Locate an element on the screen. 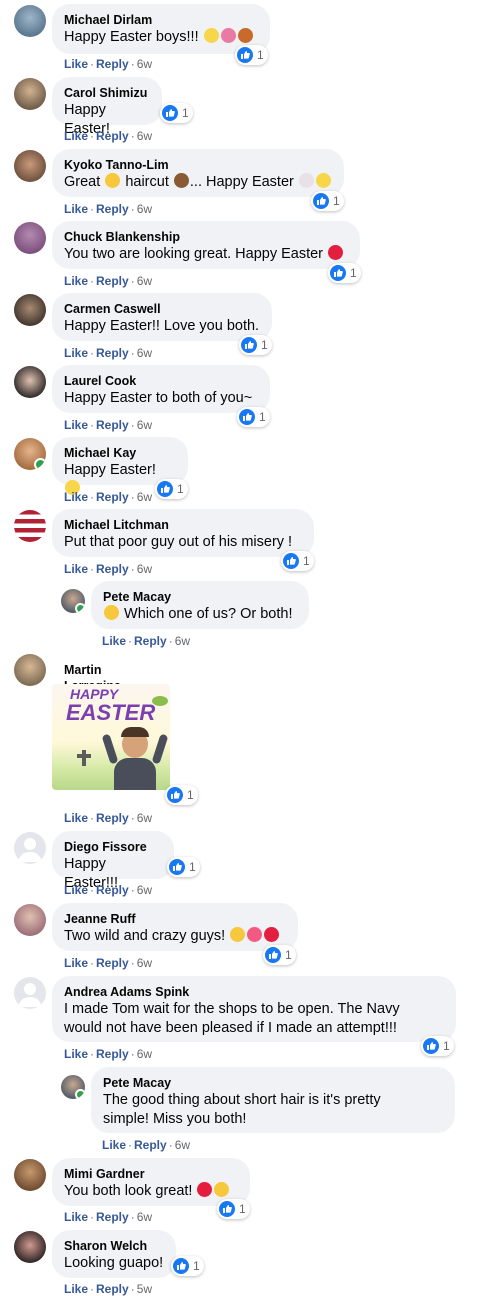 The width and height of the screenshot is (489, 1296). comment-author: Mimi Gardner is located at coordinates (151, 1174).